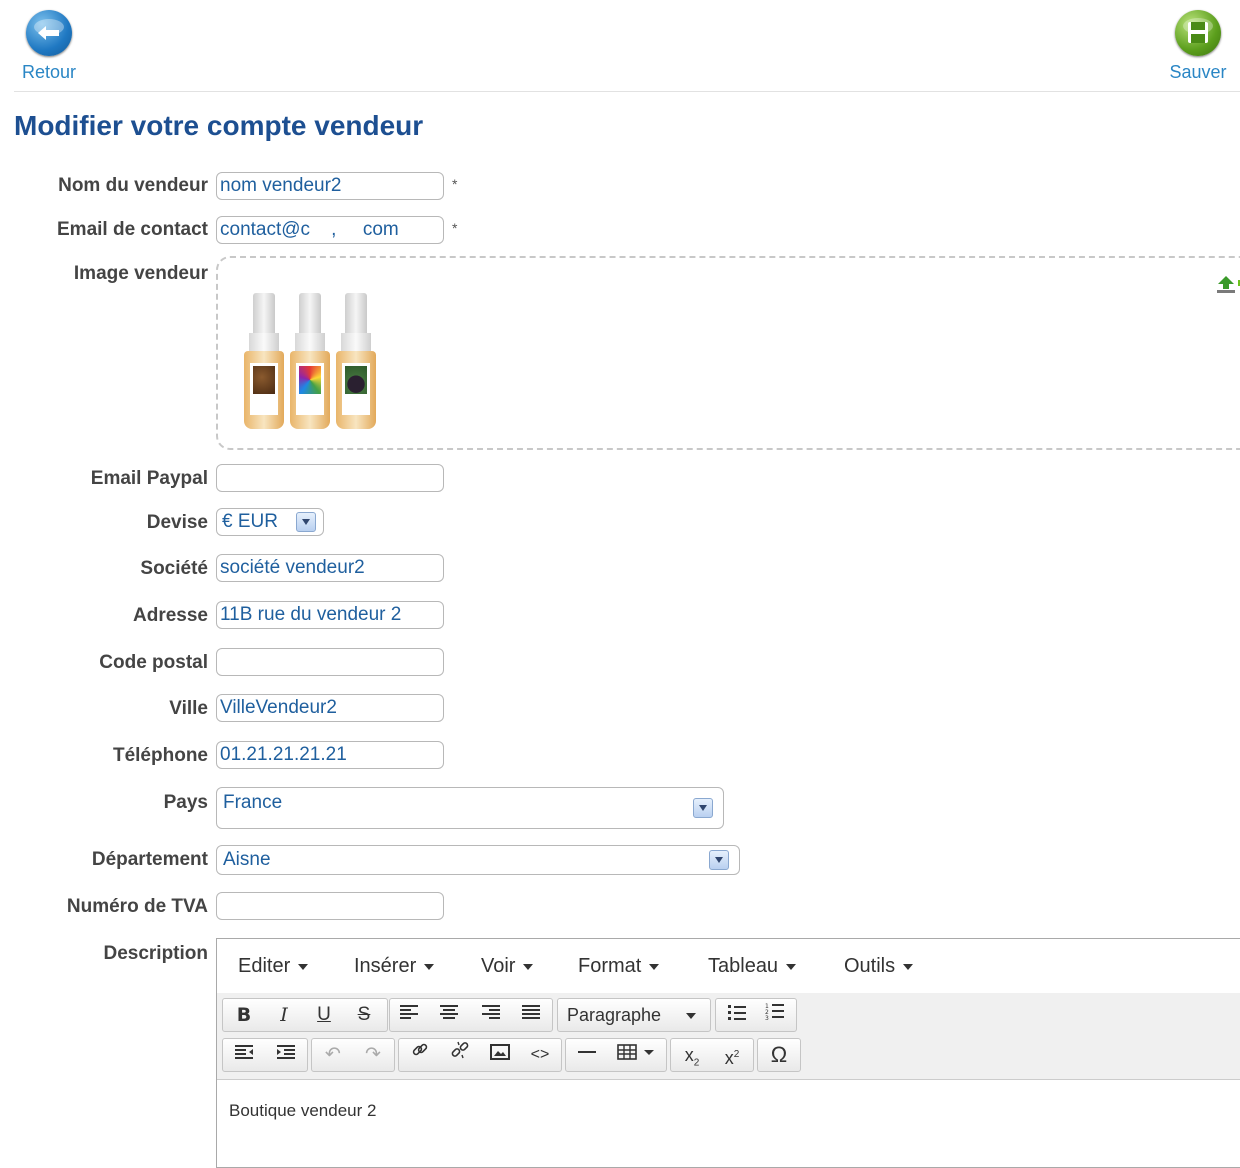  I want to click on email-input: contact@c , com, so click(330, 230).